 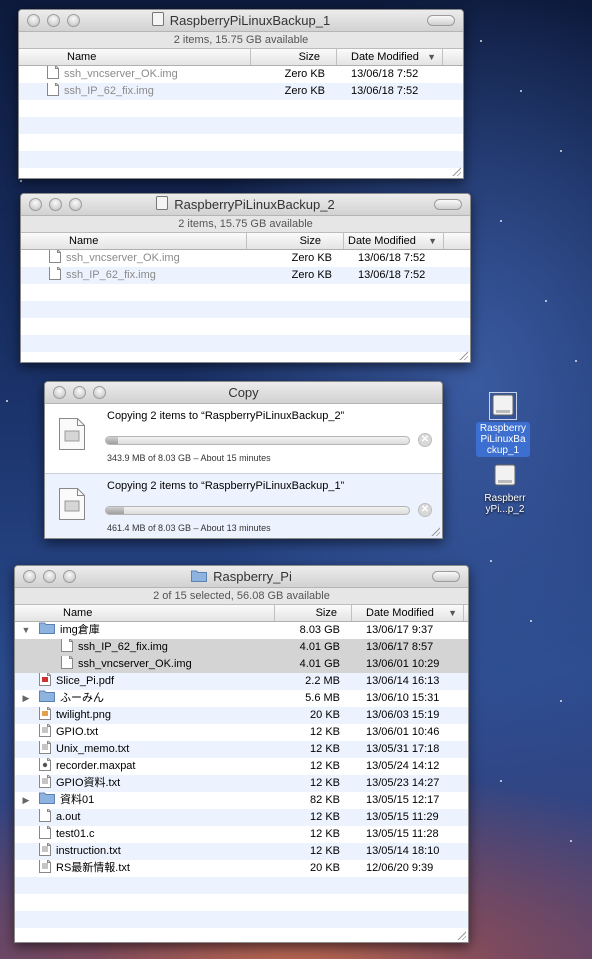 What do you see at coordinates (400, 868) in the screenshot?
I see `file-date: 12/06/20 9:39` at bounding box center [400, 868].